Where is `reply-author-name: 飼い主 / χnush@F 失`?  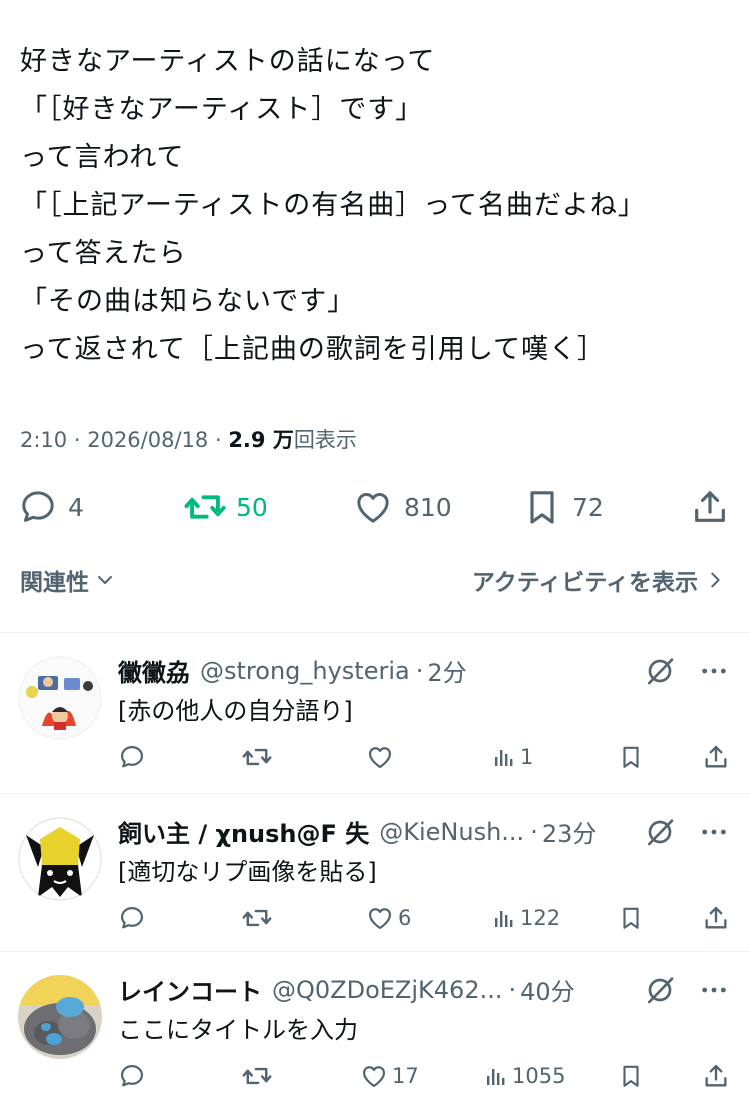
reply-author-name: 飼い主 / χnush@F 失 is located at coordinates (243, 831).